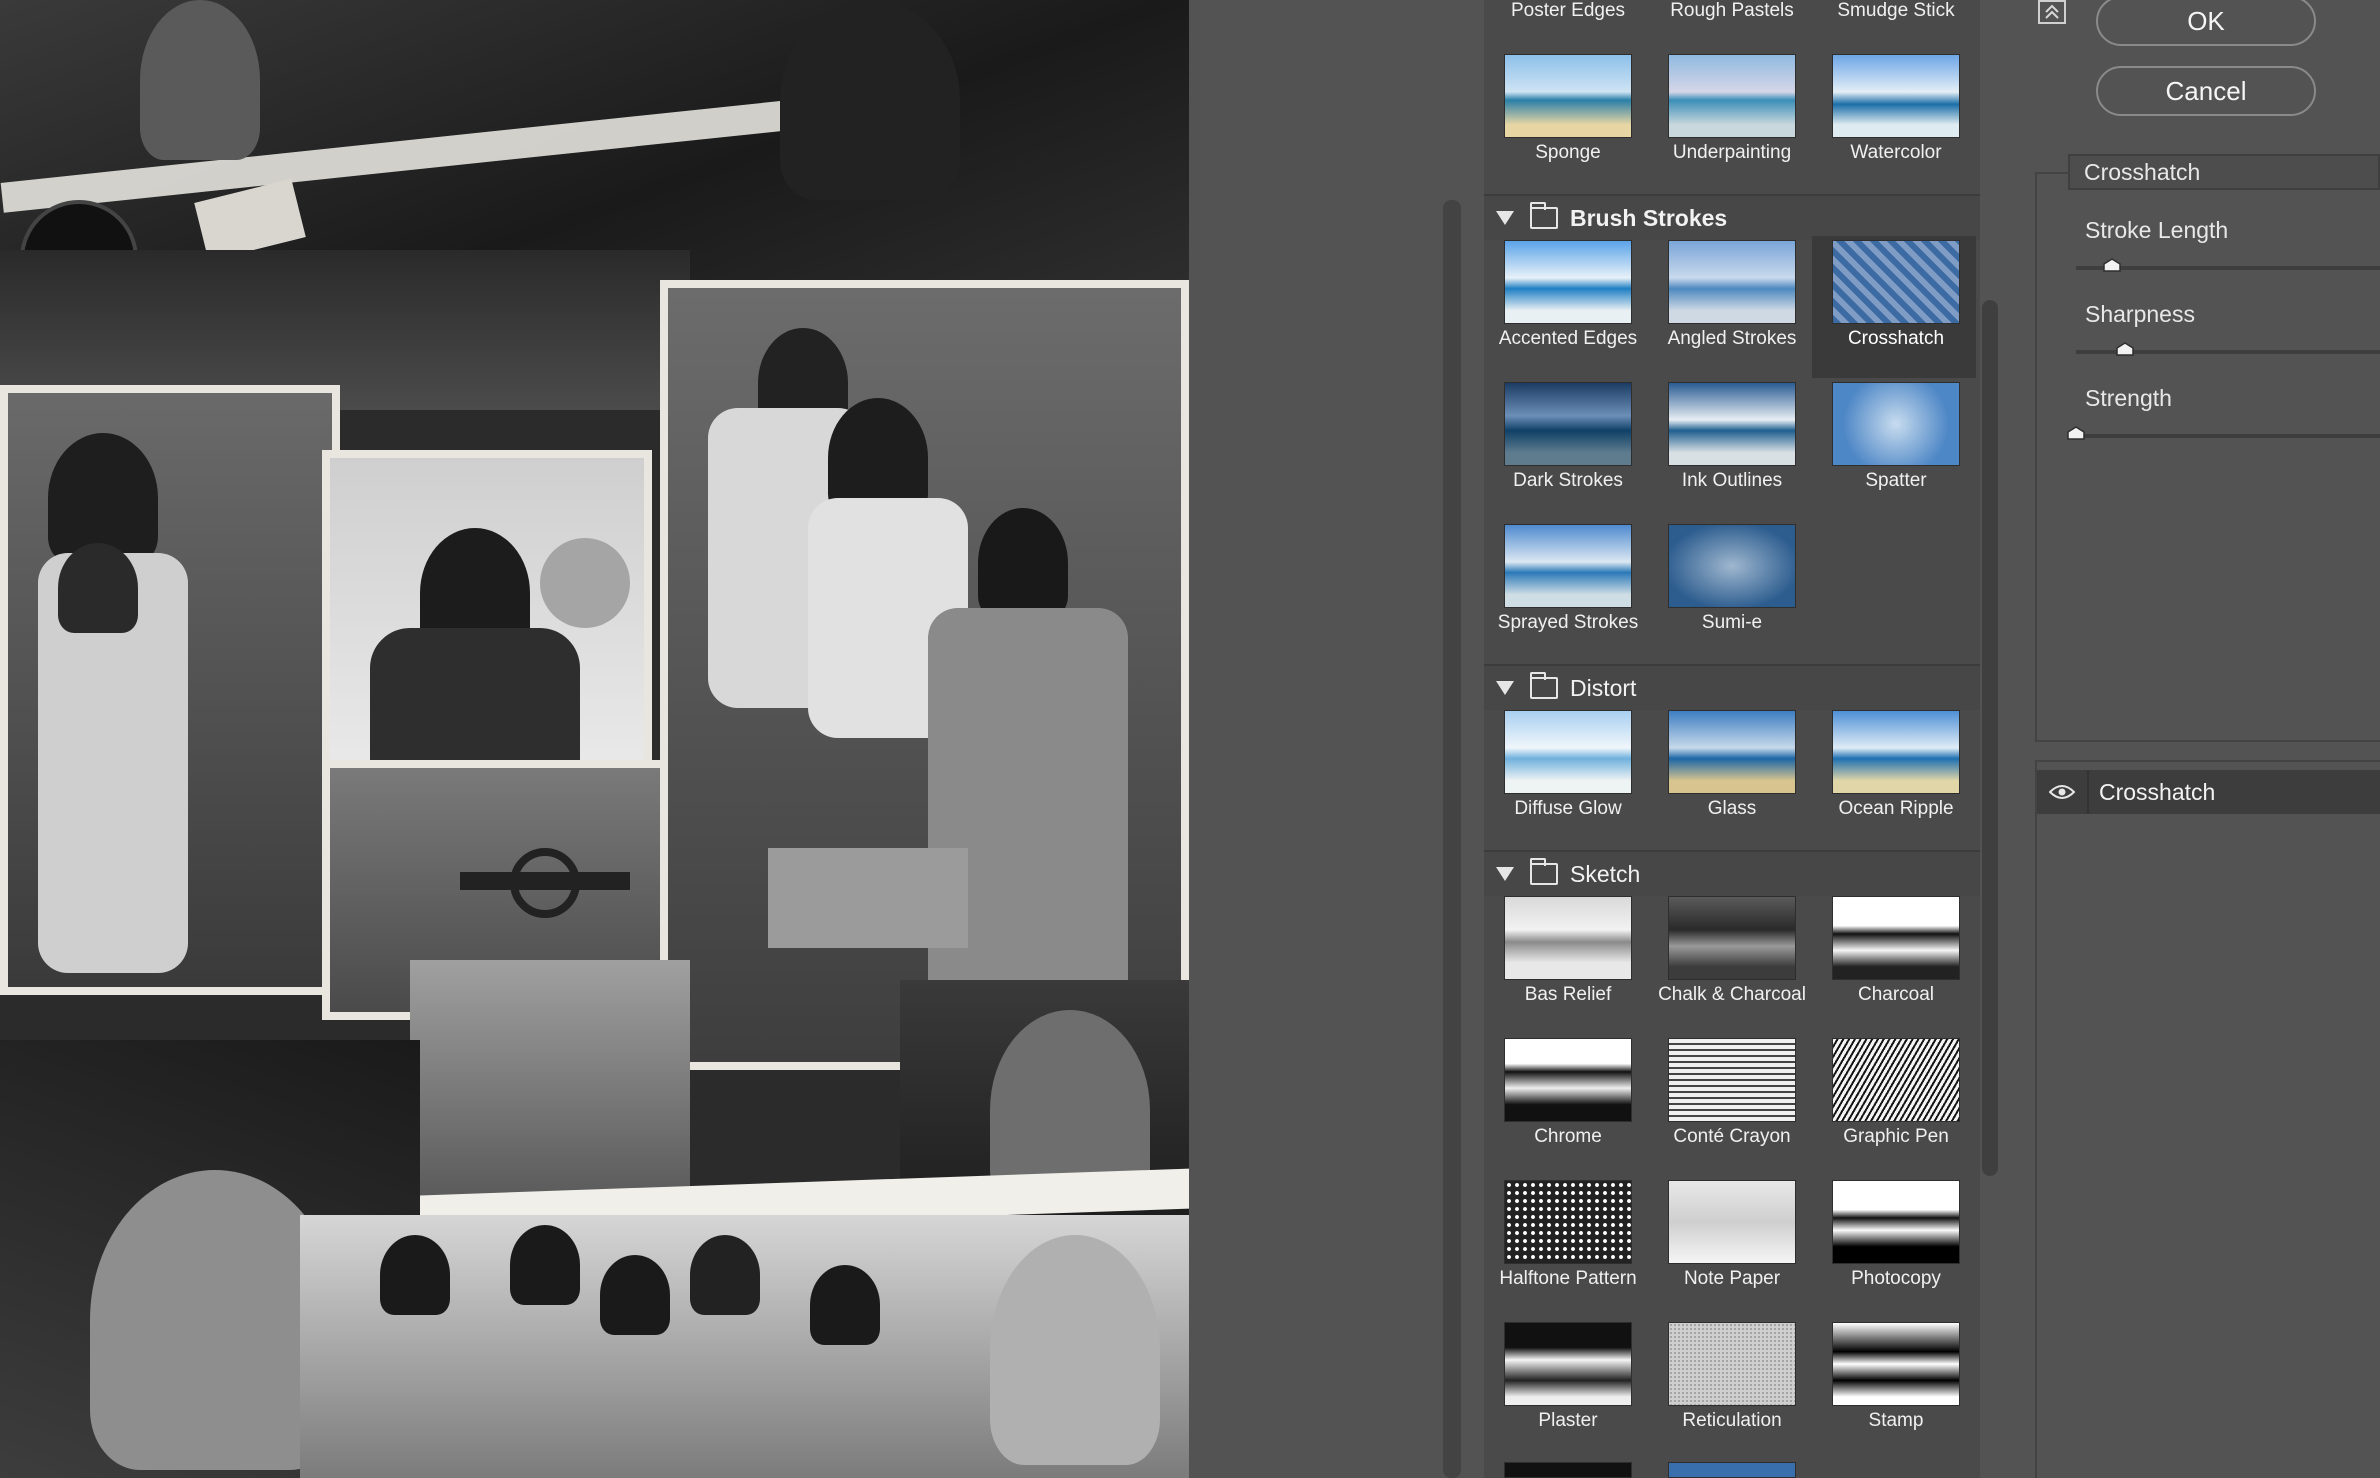  Describe the element at coordinates (1732, 1364) in the screenshot. I see `reticulation-thumbnail` at that location.